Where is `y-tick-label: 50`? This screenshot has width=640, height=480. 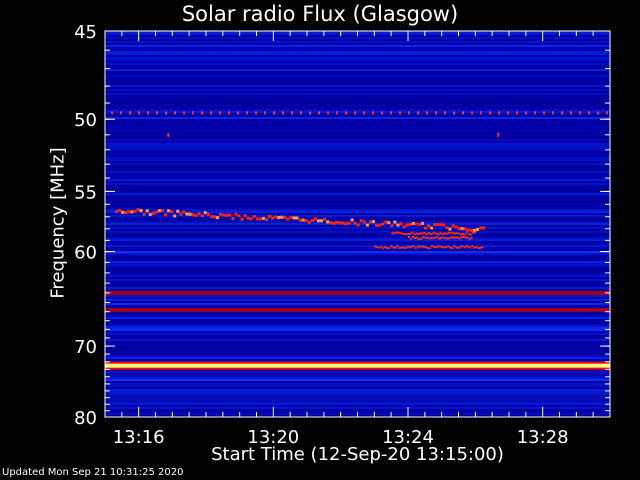 y-tick-label: 50 is located at coordinates (85, 120).